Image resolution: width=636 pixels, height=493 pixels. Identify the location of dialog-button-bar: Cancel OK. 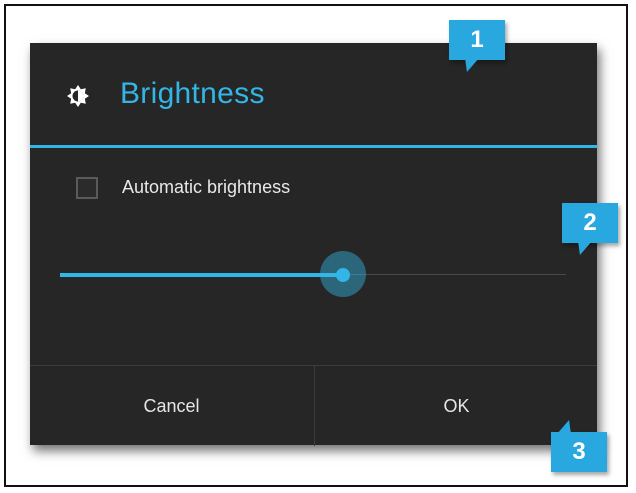
(313, 405).